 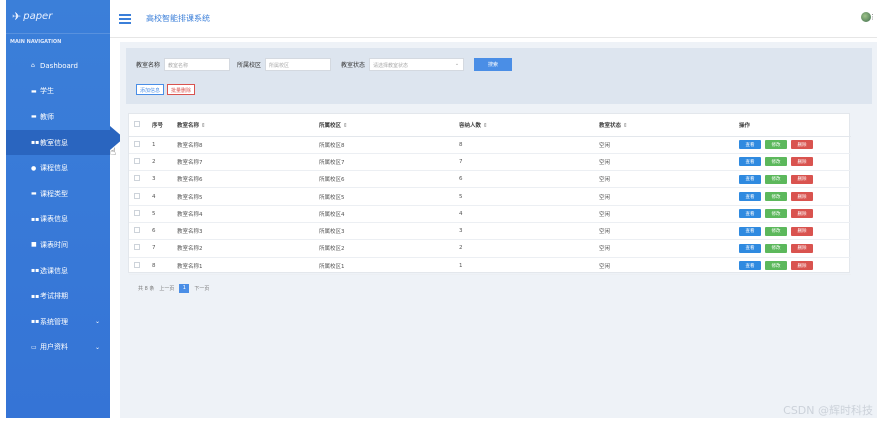 What do you see at coordinates (34, 194) in the screenshot?
I see `list-icon: ▬` at bounding box center [34, 194].